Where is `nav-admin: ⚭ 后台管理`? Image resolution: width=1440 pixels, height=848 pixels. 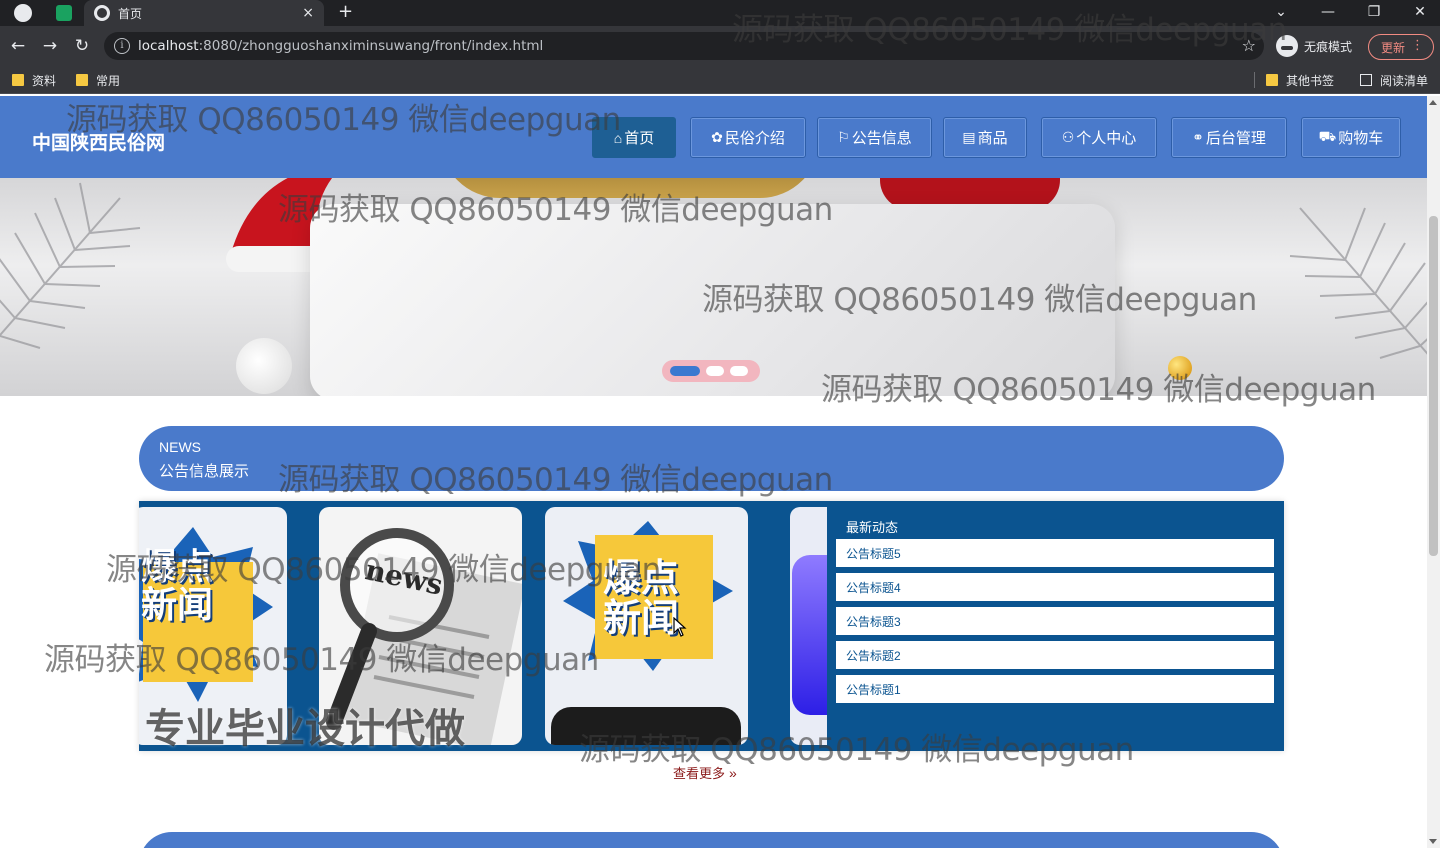 nav-admin: ⚭ 后台管理 is located at coordinates (1229, 137).